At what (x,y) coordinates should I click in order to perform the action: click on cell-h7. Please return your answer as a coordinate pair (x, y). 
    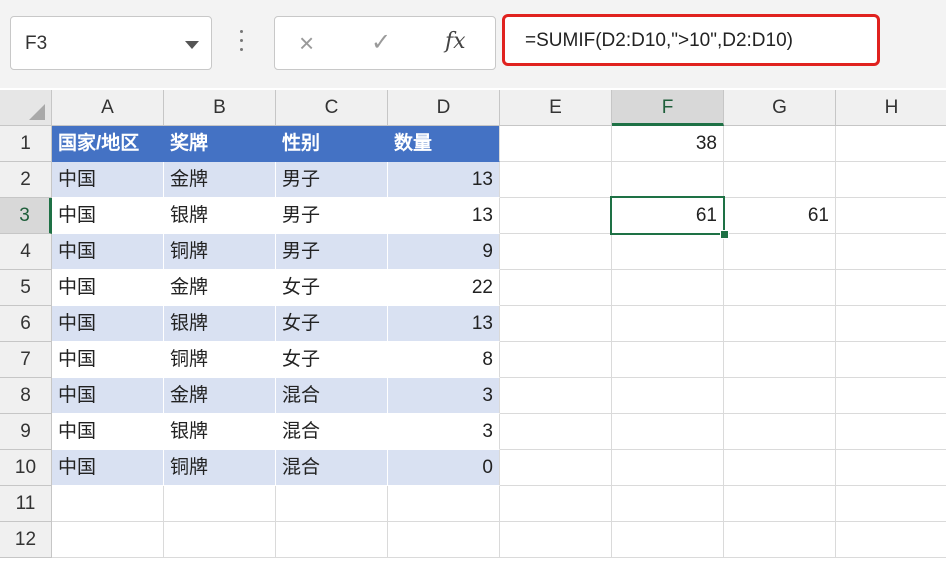
    Looking at the image, I should click on (891, 360).